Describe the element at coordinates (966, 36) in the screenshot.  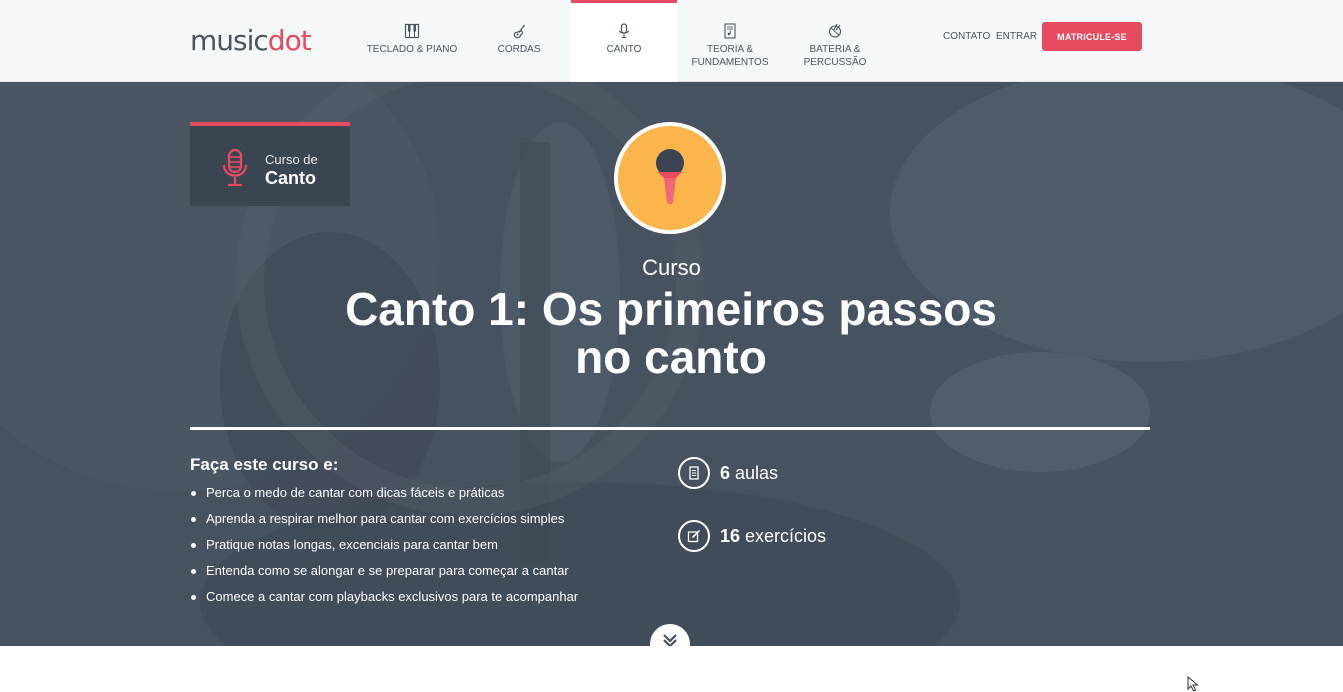
I see `contact-link: CONTATO` at that location.